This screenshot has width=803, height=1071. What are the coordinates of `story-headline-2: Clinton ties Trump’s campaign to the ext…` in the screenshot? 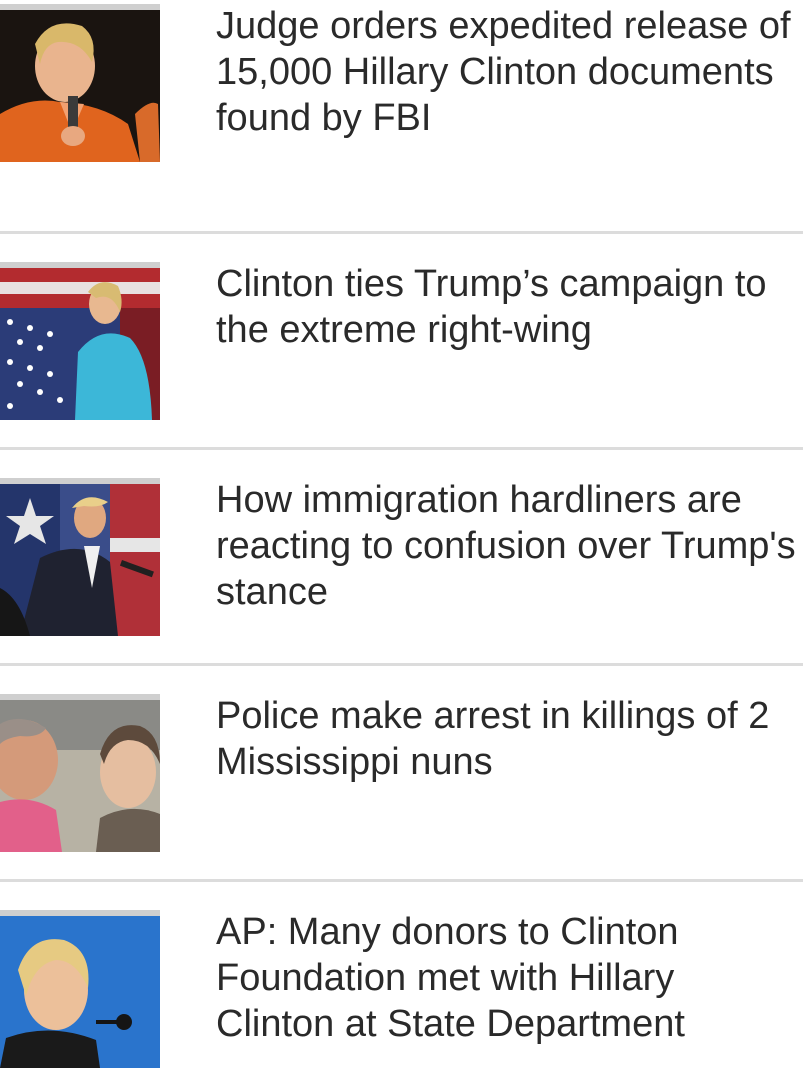 It's located at (508, 307).